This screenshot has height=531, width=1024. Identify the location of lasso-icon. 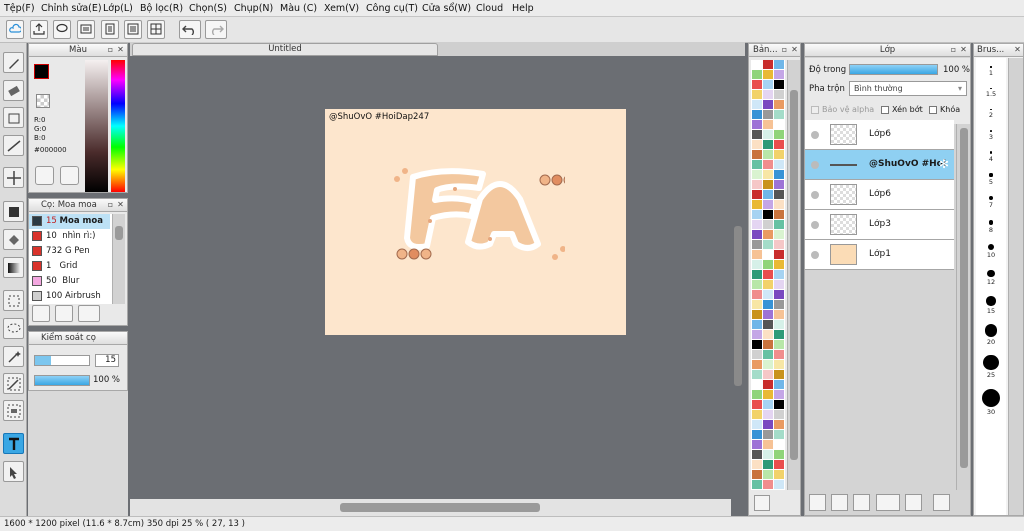
(13, 328).